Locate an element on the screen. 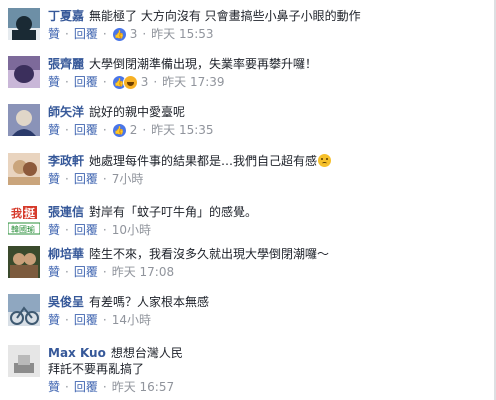 The image size is (496, 400). svg-text: 挺 is located at coordinates (30, 213).